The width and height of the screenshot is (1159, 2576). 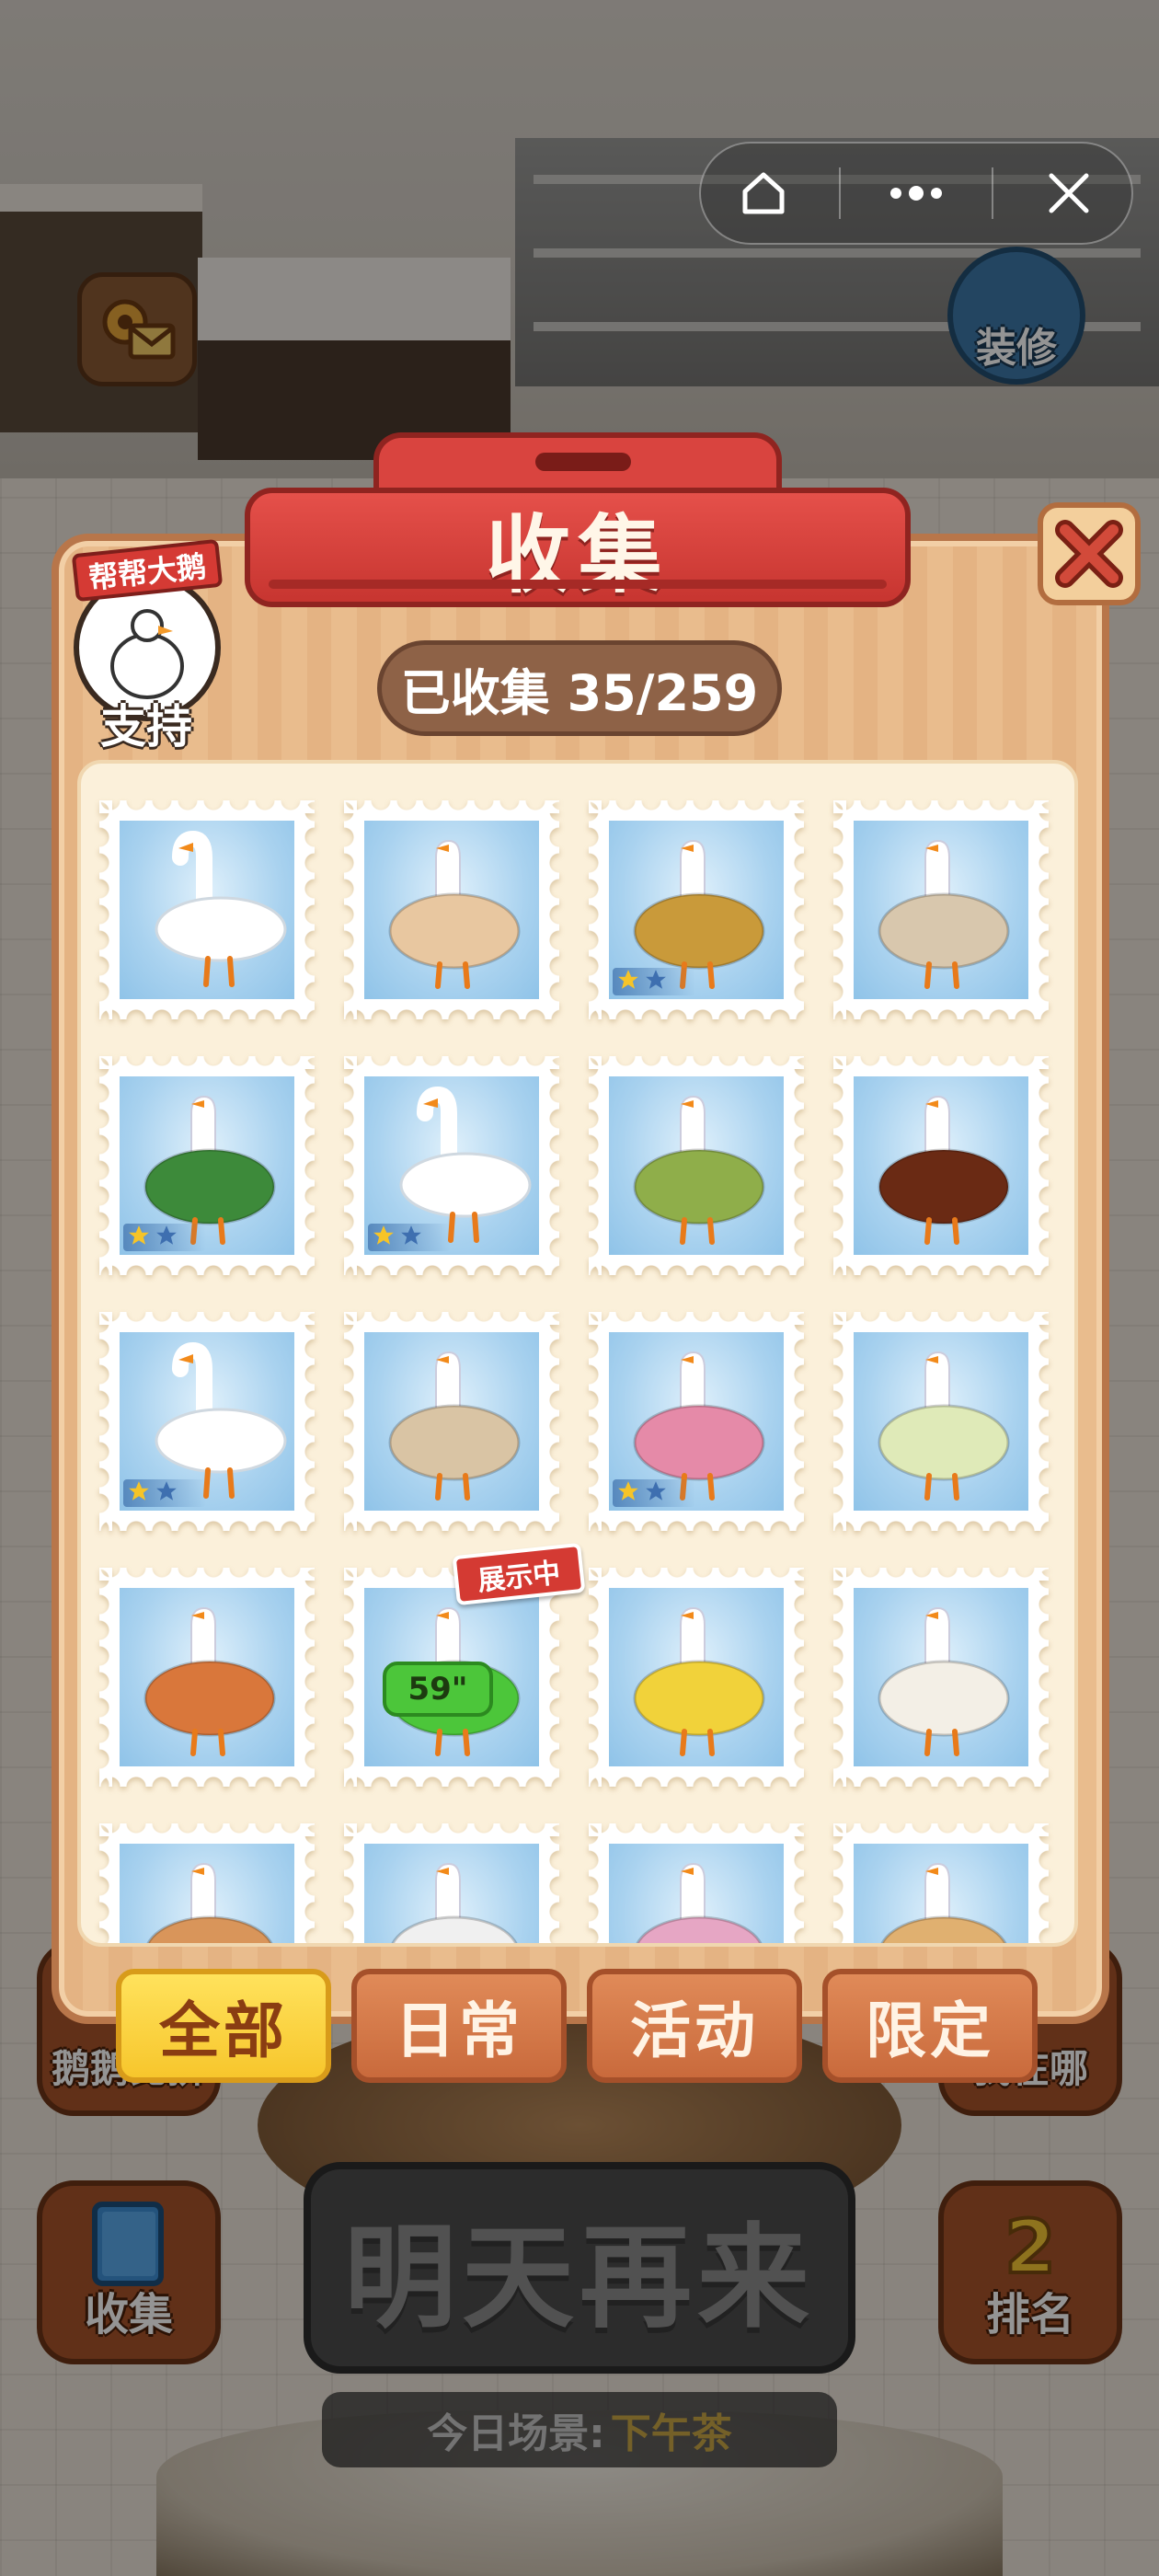 I want to click on collection-item-corn-goose, so click(x=696, y=1677).